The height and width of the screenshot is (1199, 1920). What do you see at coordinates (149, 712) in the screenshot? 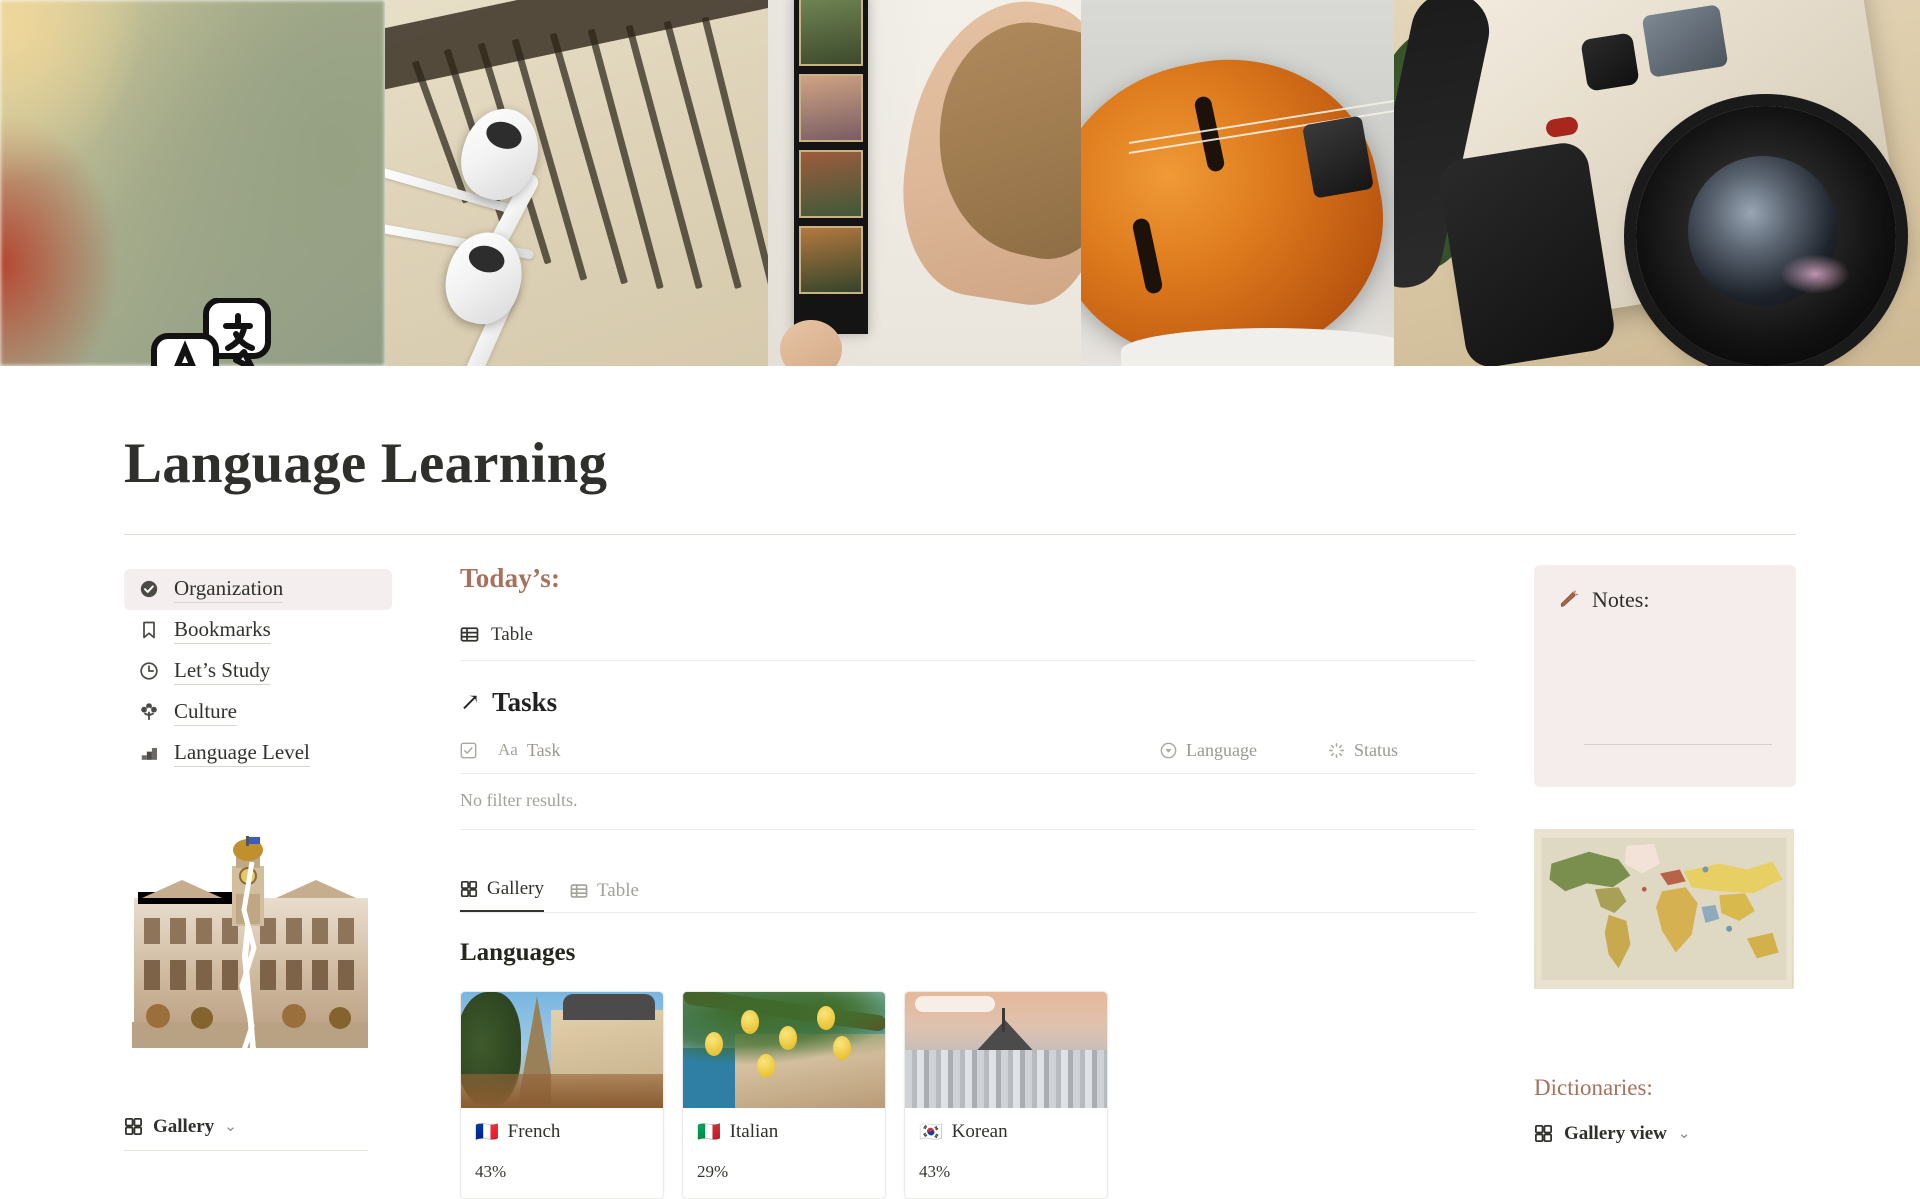
I see `flower-icon` at bounding box center [149, 712].